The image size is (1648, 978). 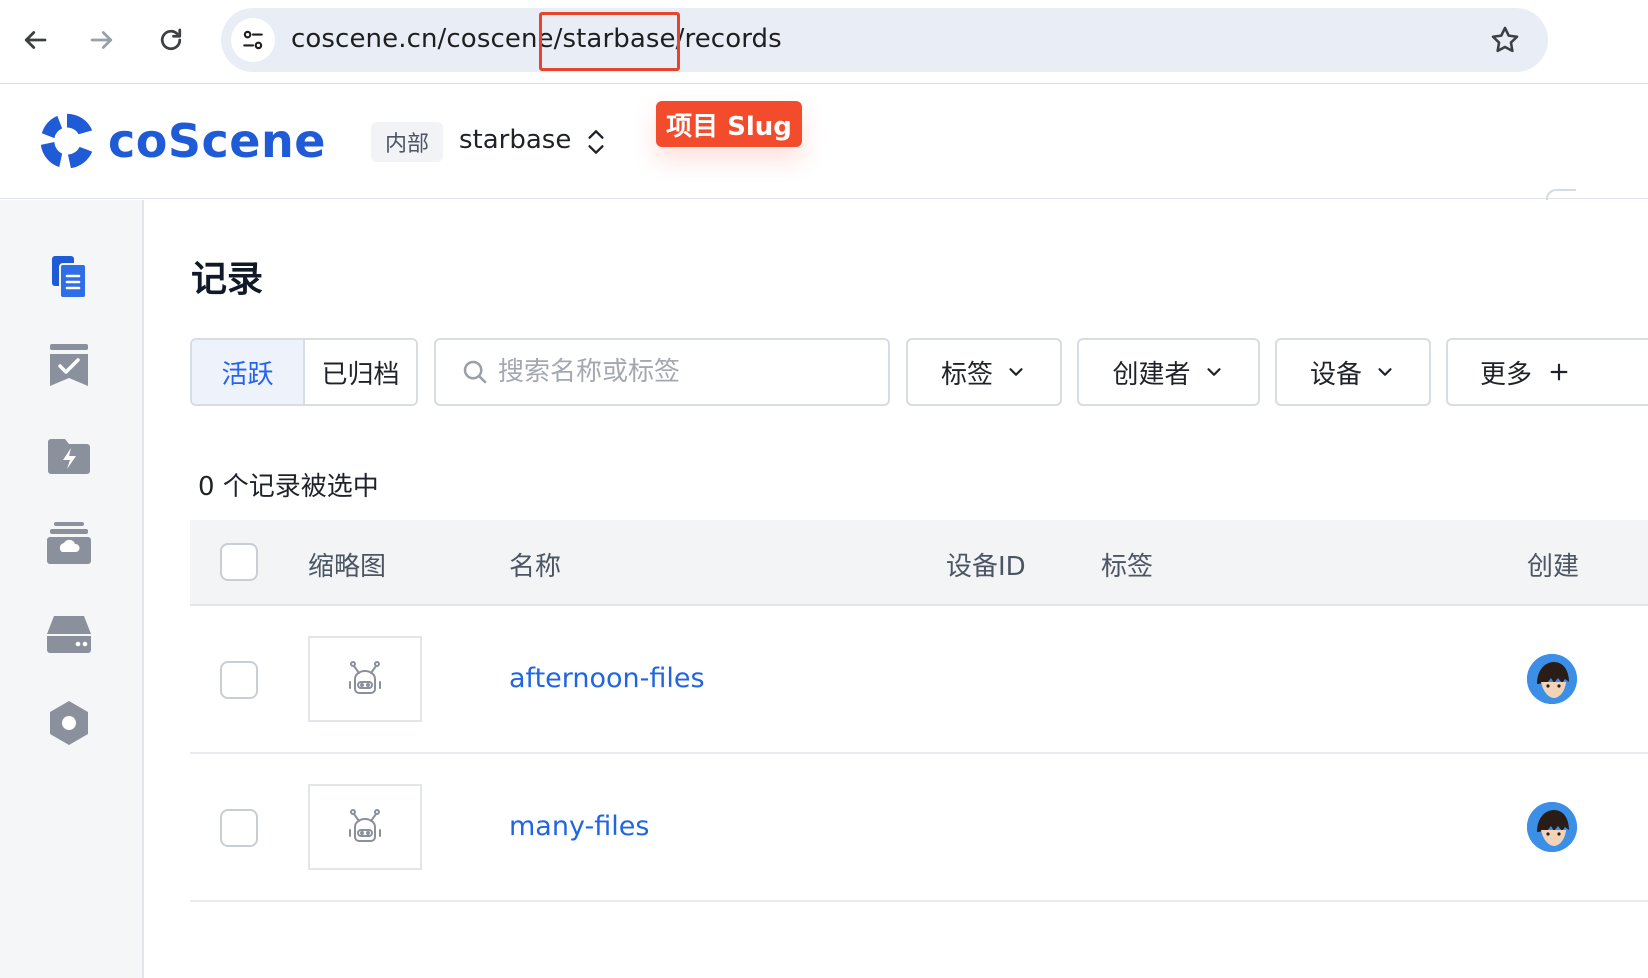 What do you see at coordinates (729, 124) in the screenshot?
I see `slug-callout-label: 项目 Slug` at bounding box center [729, 124].